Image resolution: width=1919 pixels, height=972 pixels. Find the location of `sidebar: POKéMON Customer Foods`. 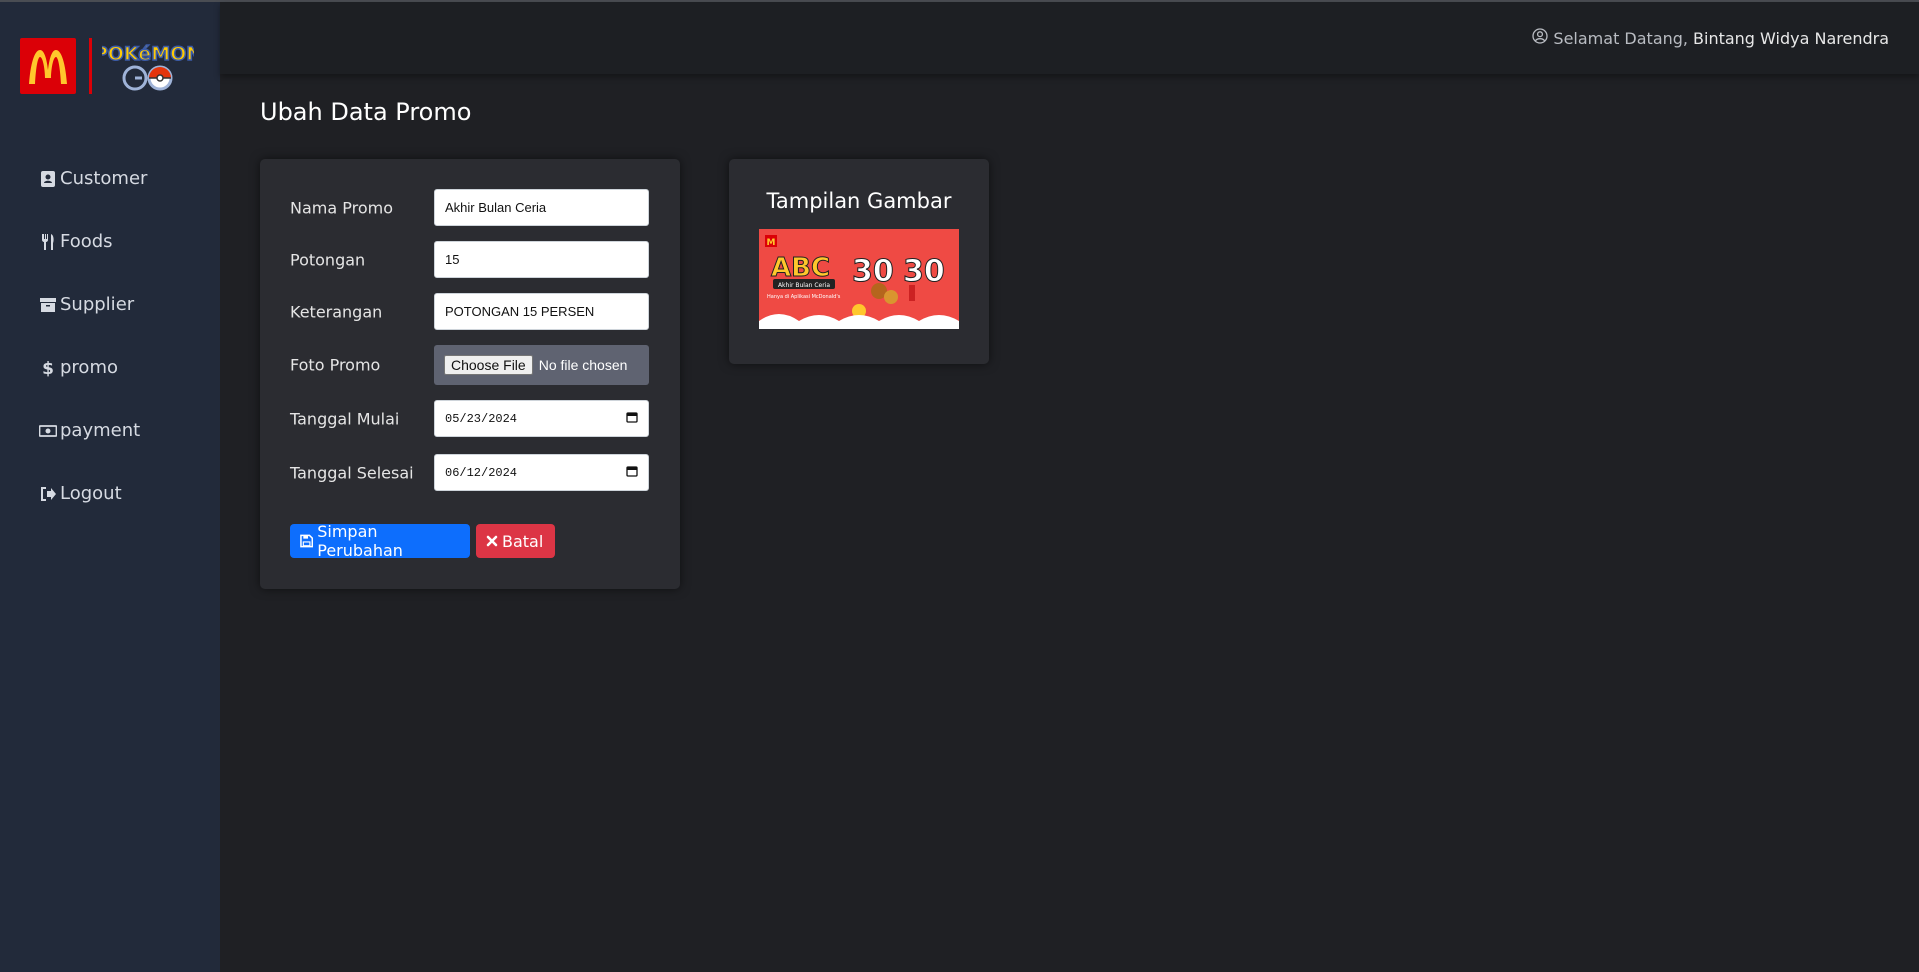

sidebar: POKéMON Customer Foods is located at coordinates (110, 487).